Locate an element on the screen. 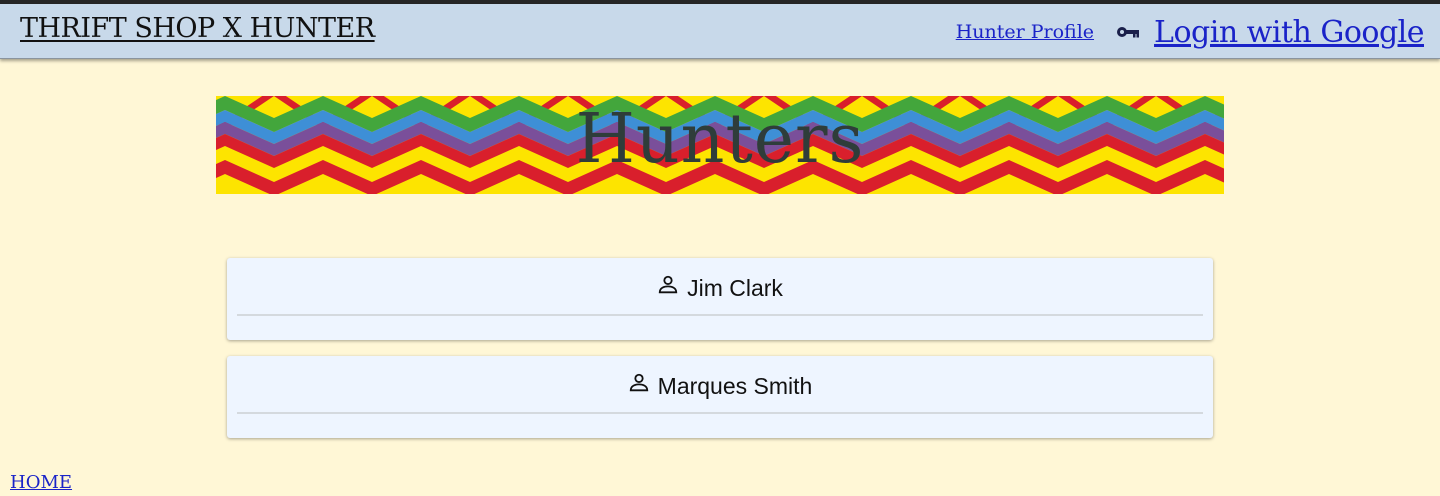  card-header: Jim Clark is located at coordinates (720, 288).